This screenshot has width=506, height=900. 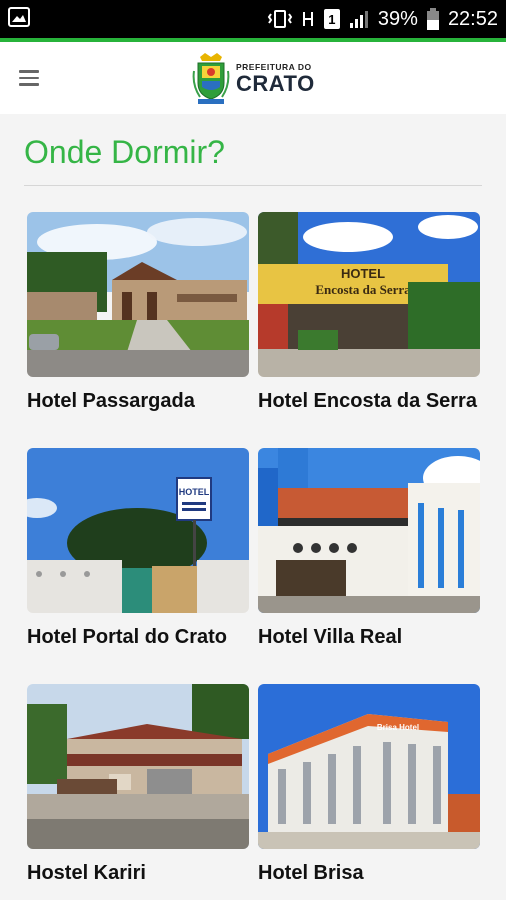 I want to click on hotel-card-villa-real: Hotel Villa Real, so click(x=369, y=549).